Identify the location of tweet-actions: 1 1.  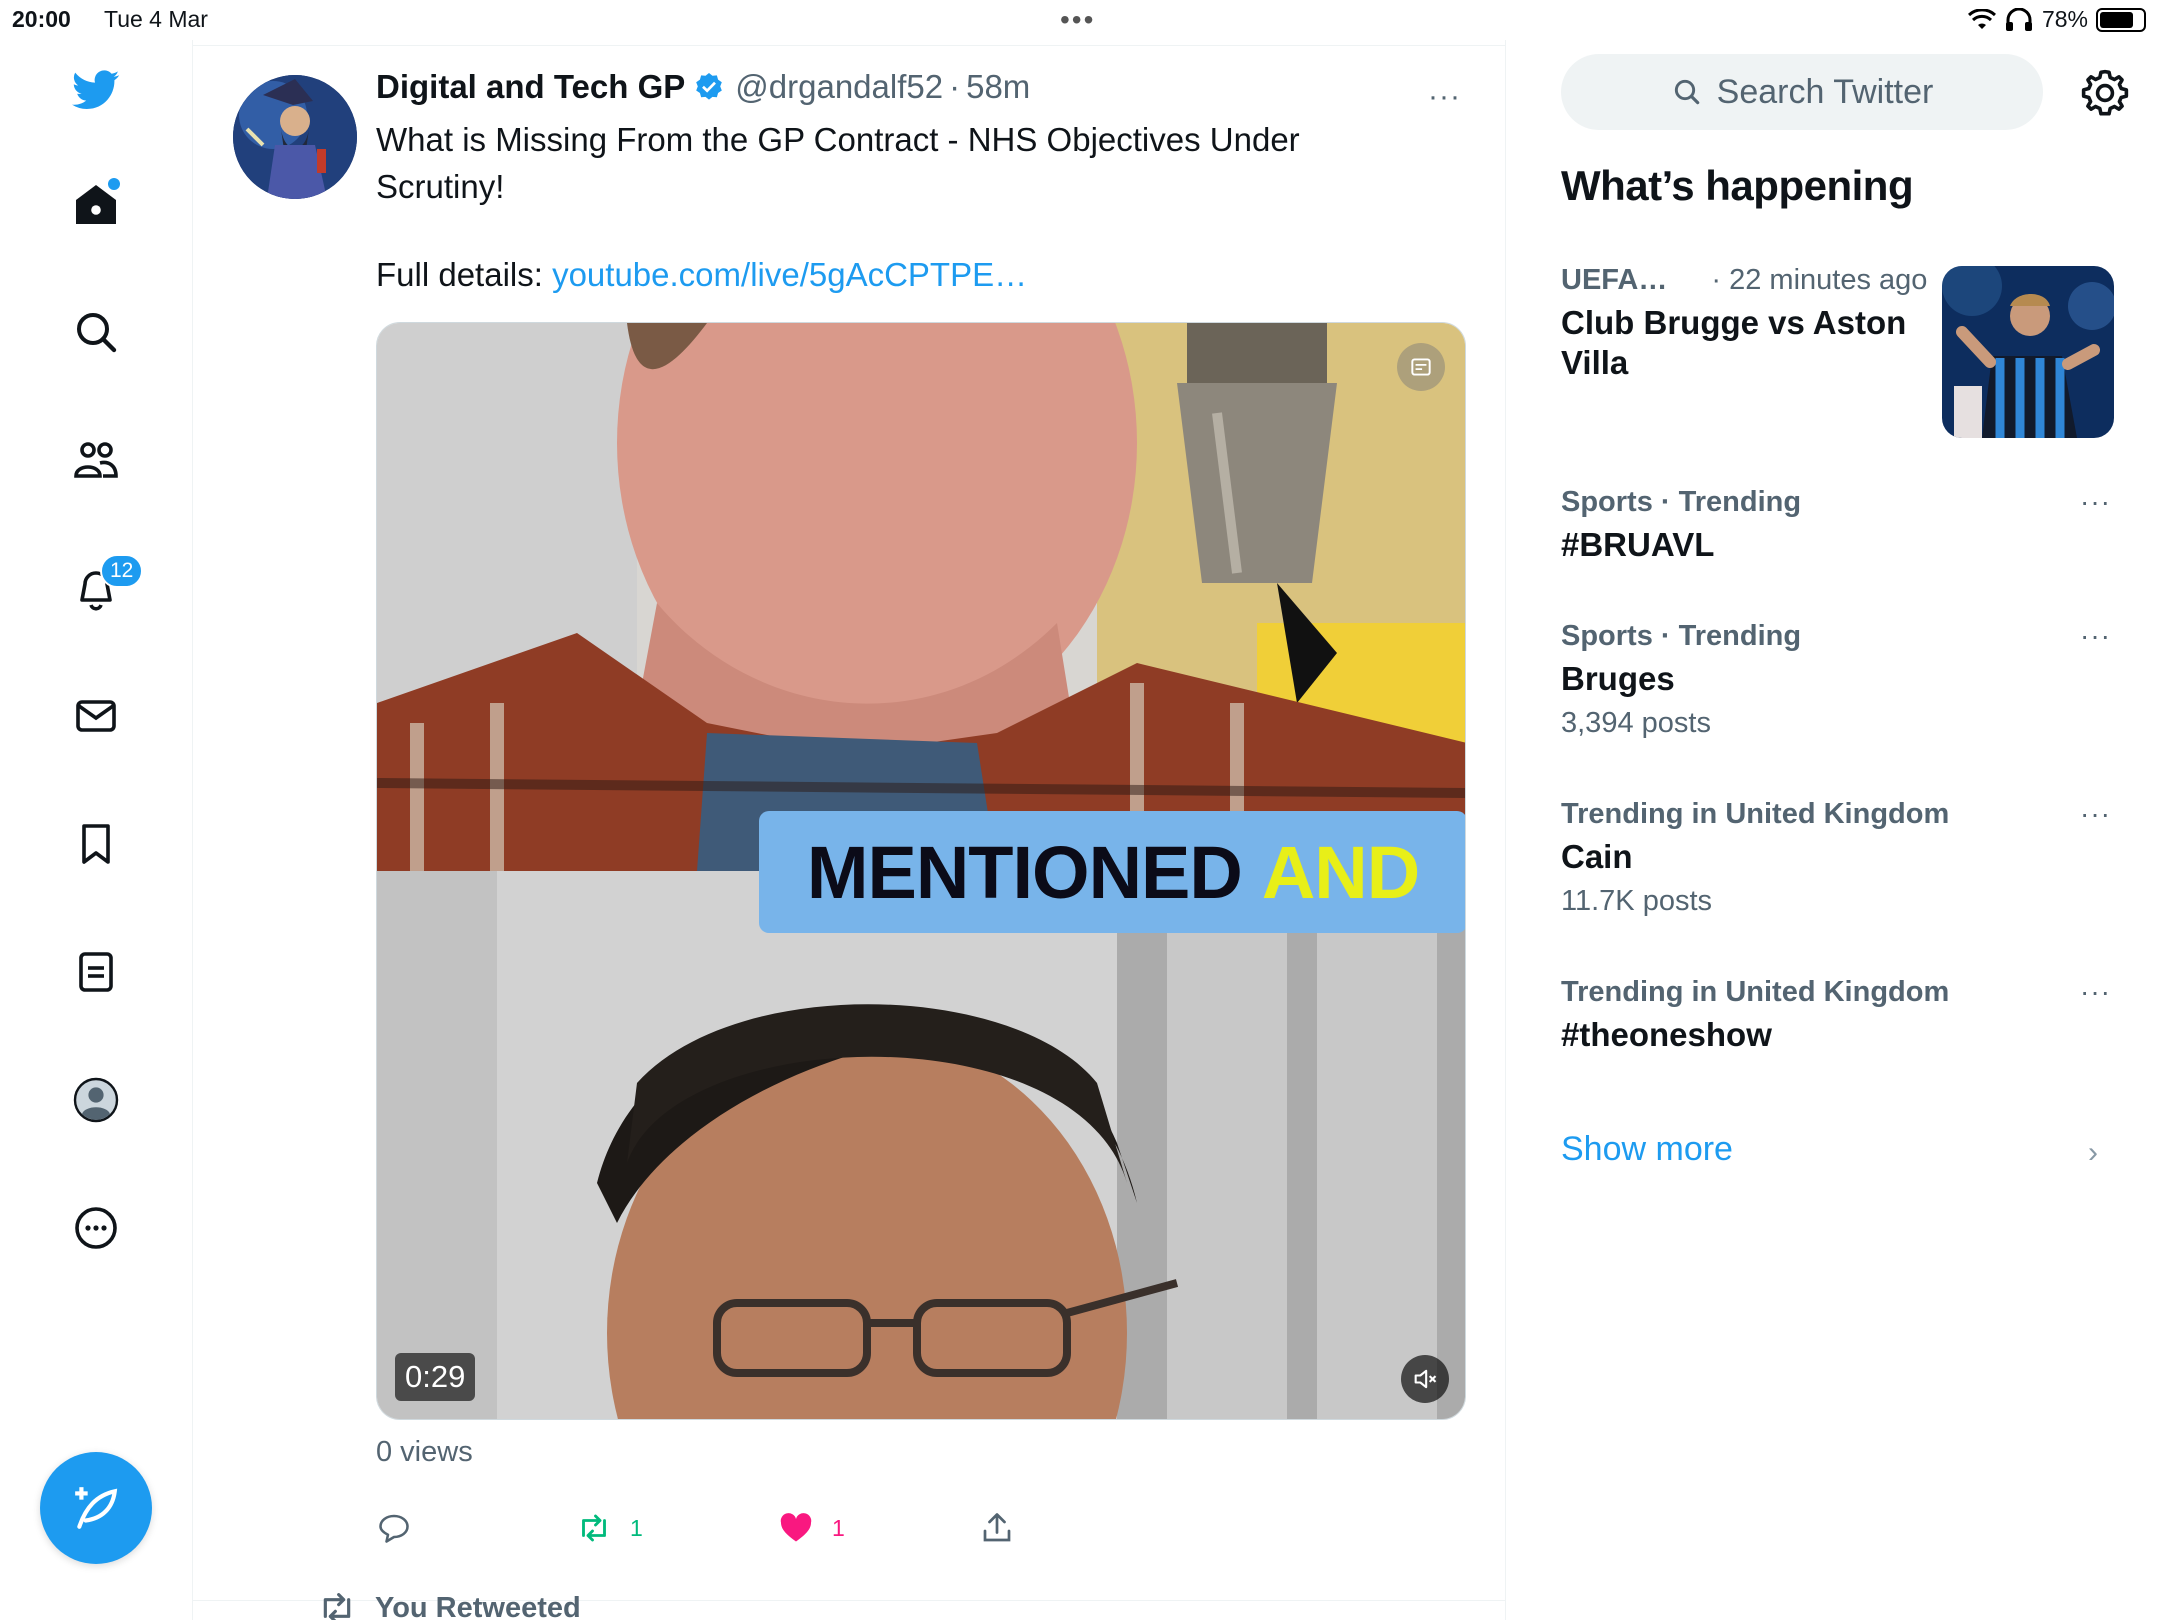
(776, 1535).